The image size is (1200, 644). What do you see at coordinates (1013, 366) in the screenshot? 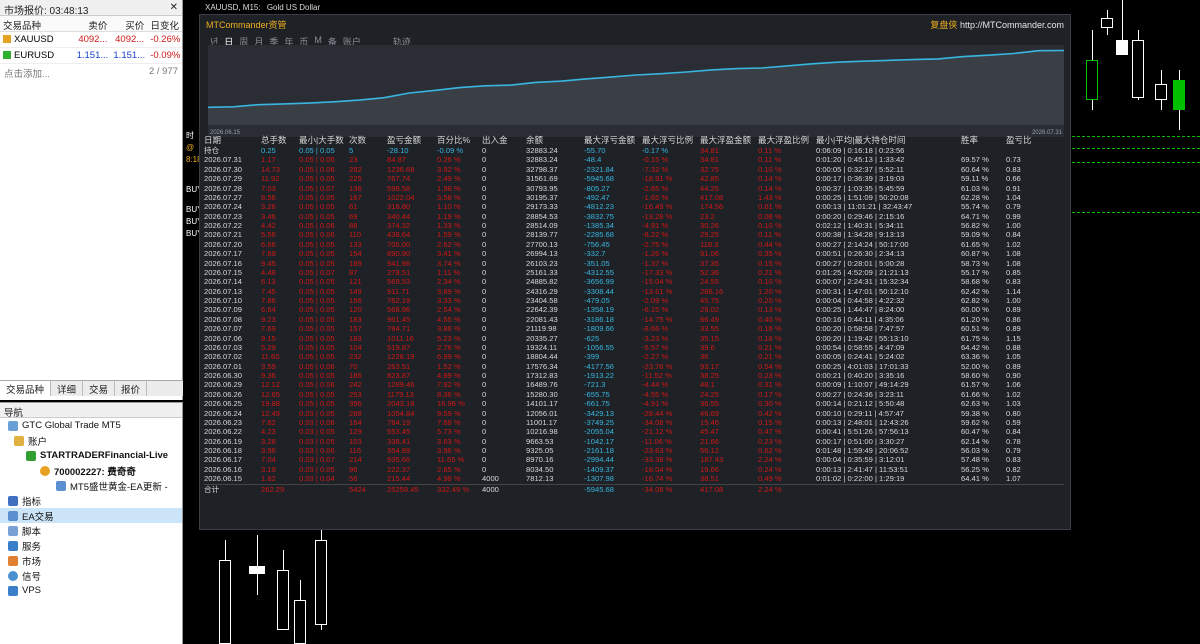
I see `cell-14: 0.89` at bounding box center [1013, 366].